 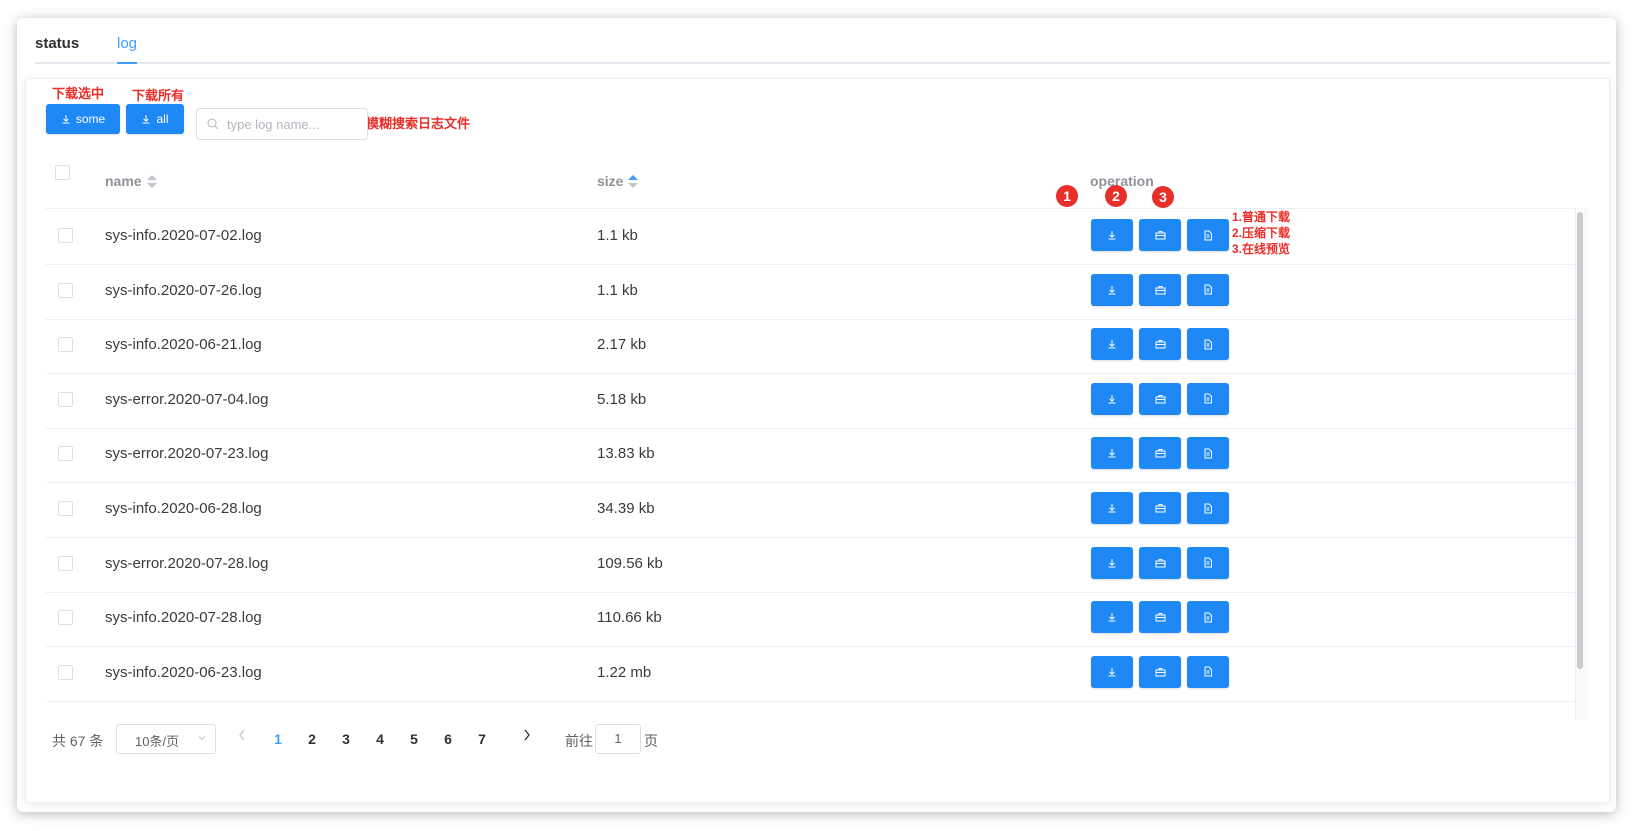 What do you see at coordinates (617, 290) in the screenshot?
I see `file-size: 1.1 kb` at bounding box center [617, 290].